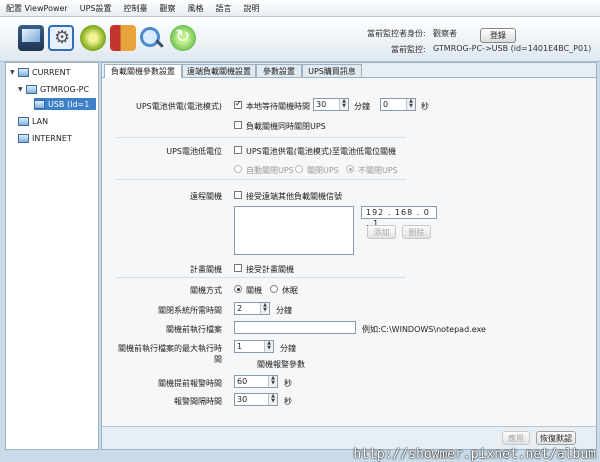 The height and width of the screenshot is (462, 600). What do you see at coordinates (286, 126) in the screenshot?
I see `shutdown-ups-label: 負載關機同時關閉UPS` at bounding box center [286, 126].